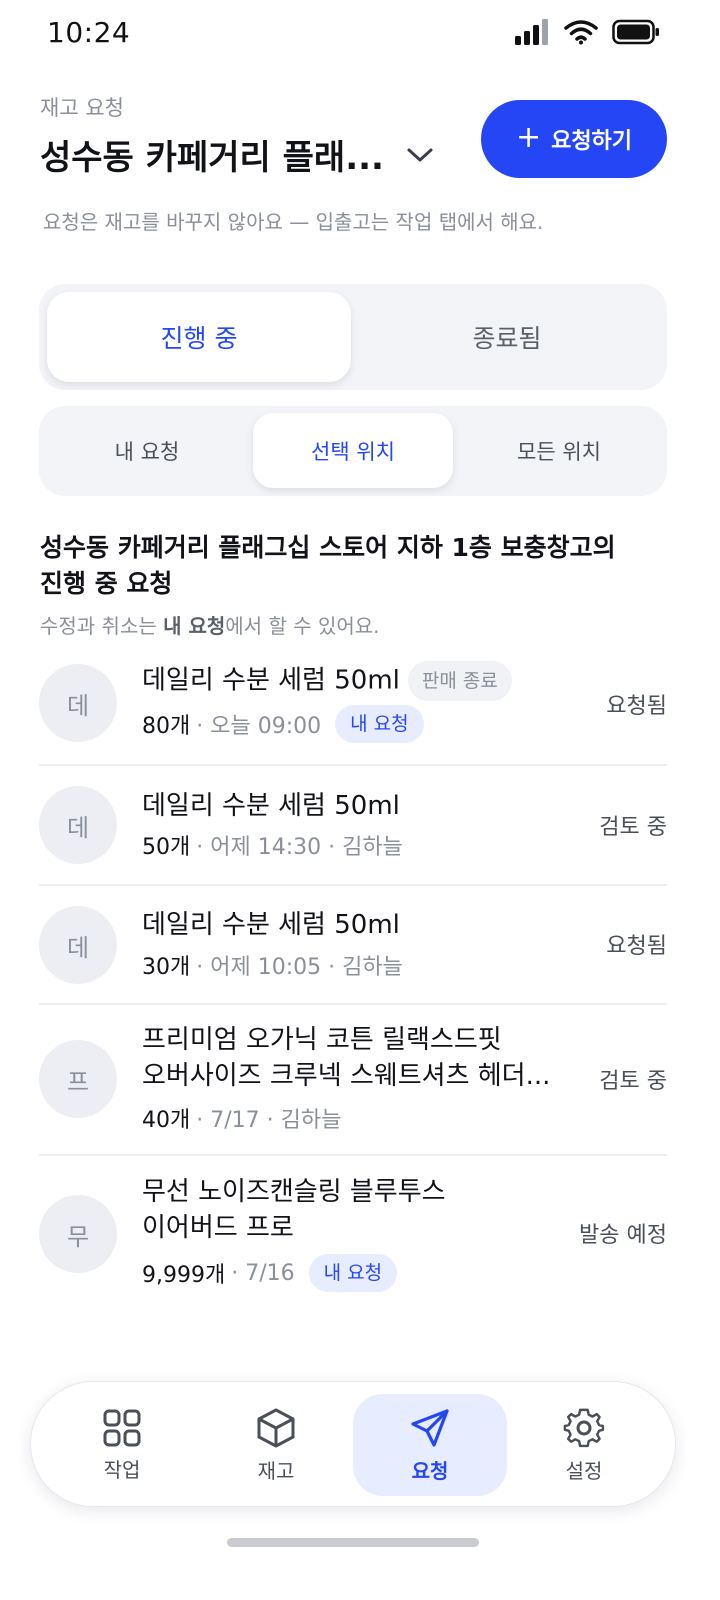  I want to click on request-time: · 오늘 09:00, so click(259, 726).